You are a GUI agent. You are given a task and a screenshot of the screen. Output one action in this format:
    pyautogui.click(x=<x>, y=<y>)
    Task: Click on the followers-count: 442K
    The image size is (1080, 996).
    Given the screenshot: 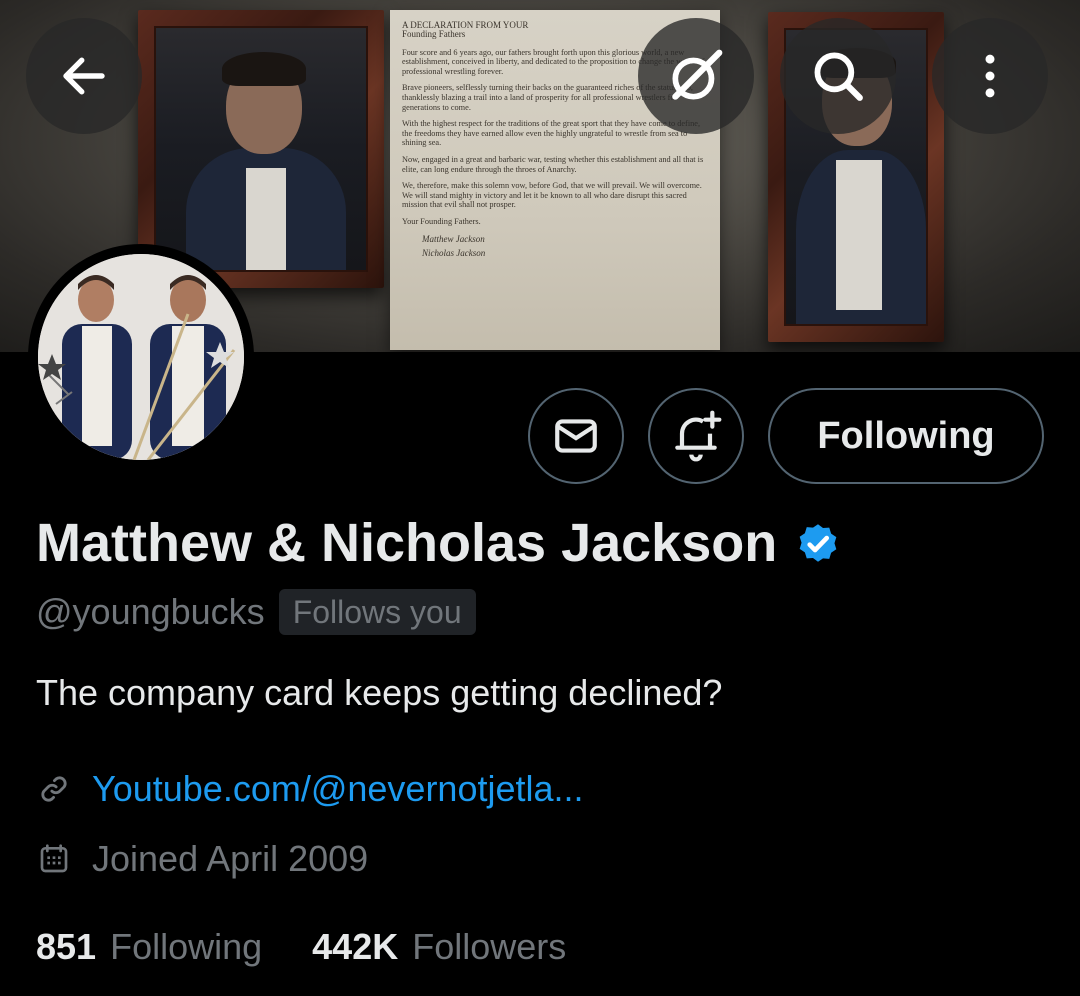 What is the action you would take?
    pyautogui.click(x=355, y=946)
    